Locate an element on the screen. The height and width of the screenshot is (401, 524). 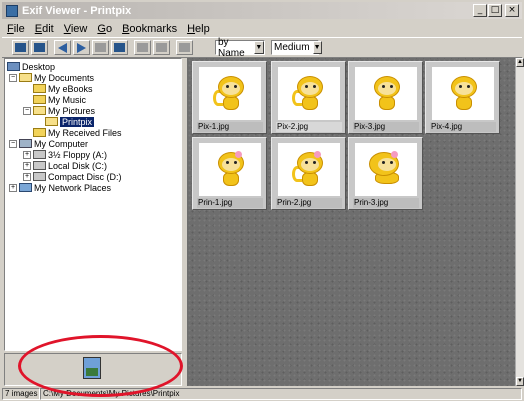
back-button is located at coordinates (62, 47).